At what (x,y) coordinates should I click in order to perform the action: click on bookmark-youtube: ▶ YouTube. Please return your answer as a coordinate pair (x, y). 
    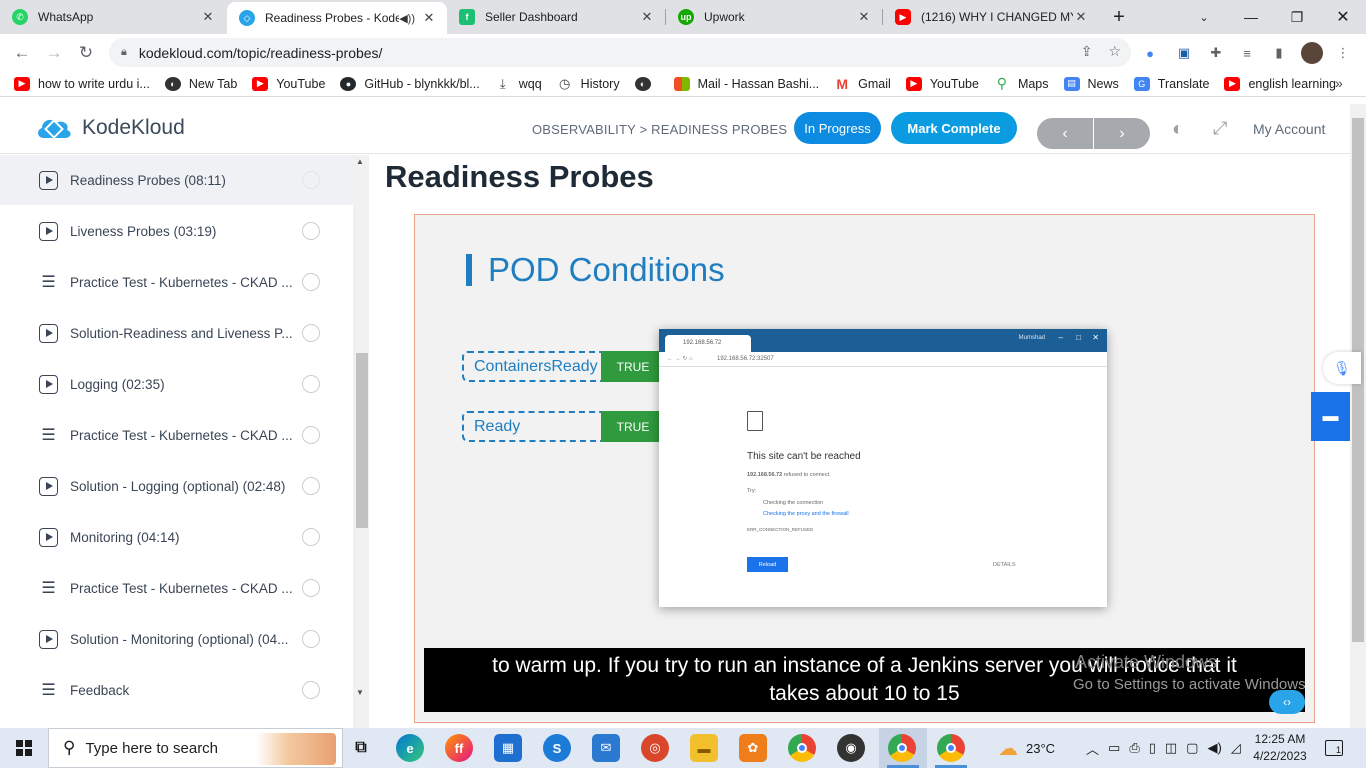
    Looking at the image, I should click on (288, 83).